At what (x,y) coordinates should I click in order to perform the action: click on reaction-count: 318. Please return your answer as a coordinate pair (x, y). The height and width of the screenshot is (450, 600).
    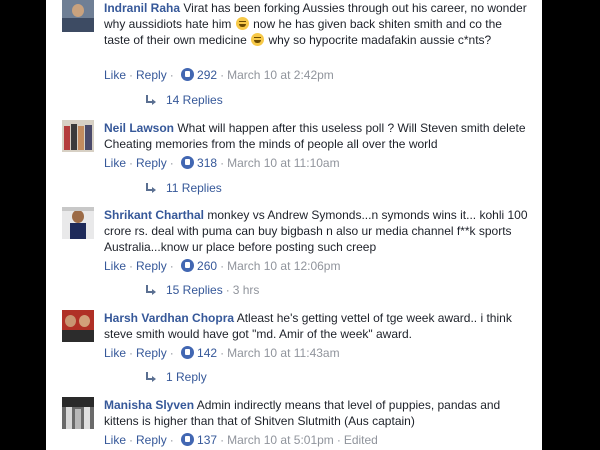
    Looking at the image, I should click on (207, 163).